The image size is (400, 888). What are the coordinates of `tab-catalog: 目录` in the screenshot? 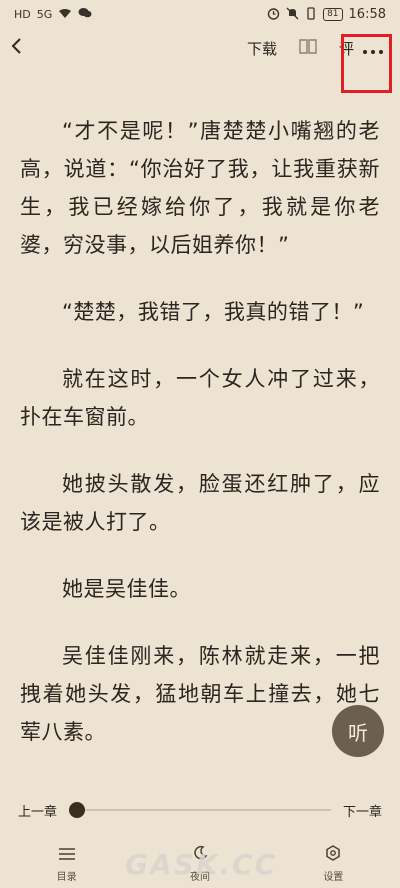 It's located at (67, 864).